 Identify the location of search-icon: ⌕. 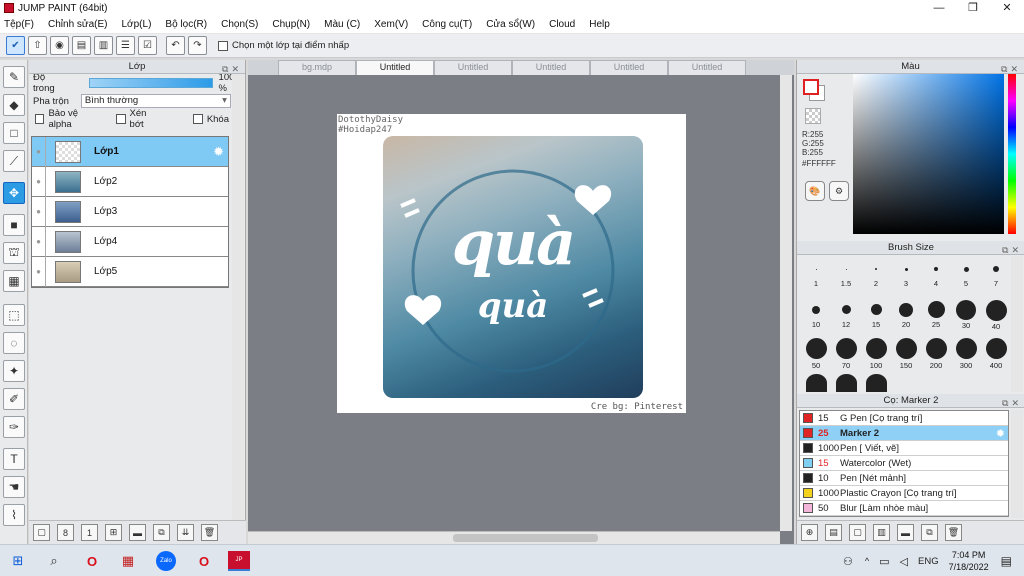
(54, 561).